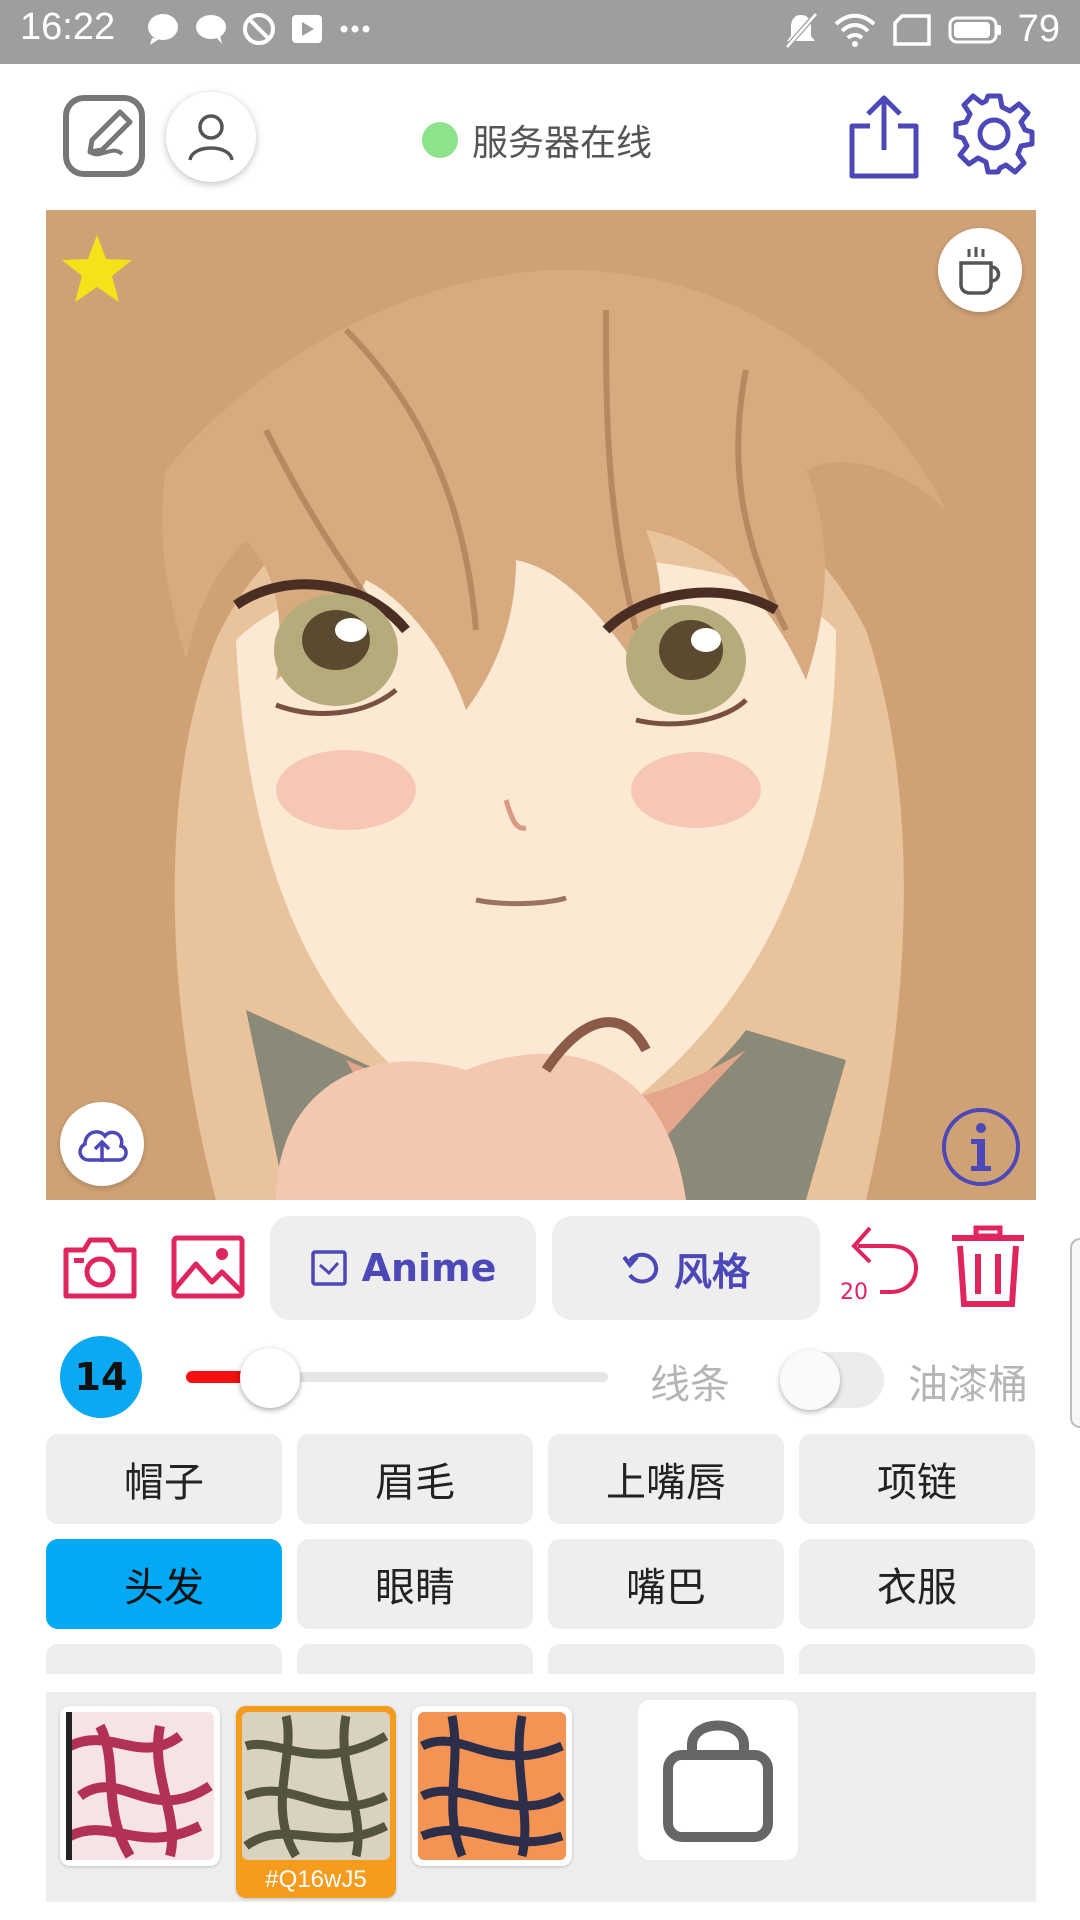 This screenshot has height=1920, width=1080. What do you see at coordinates (440, 140) in the screenshot?
I see `status-dot` at bounding box center [440, 140].